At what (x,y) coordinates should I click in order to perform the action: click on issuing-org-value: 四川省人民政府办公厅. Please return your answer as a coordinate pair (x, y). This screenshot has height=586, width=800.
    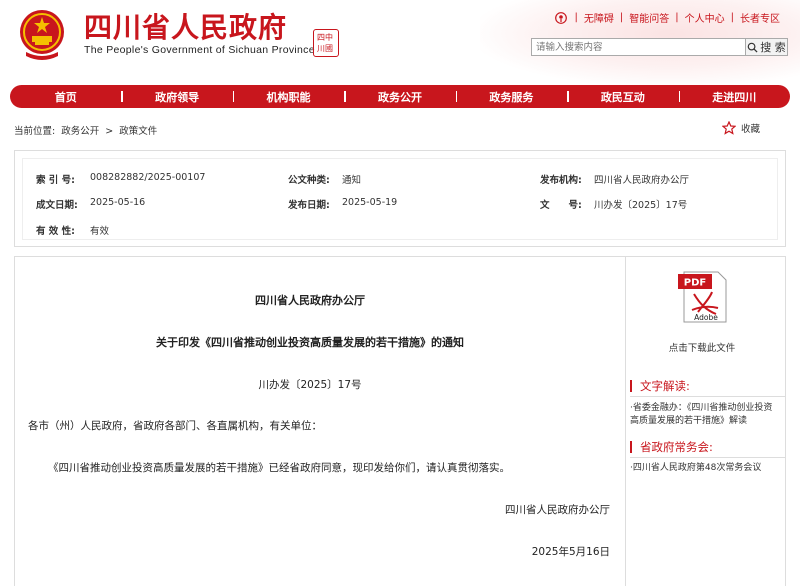
    Looking at the image, I should click on (642, 180).